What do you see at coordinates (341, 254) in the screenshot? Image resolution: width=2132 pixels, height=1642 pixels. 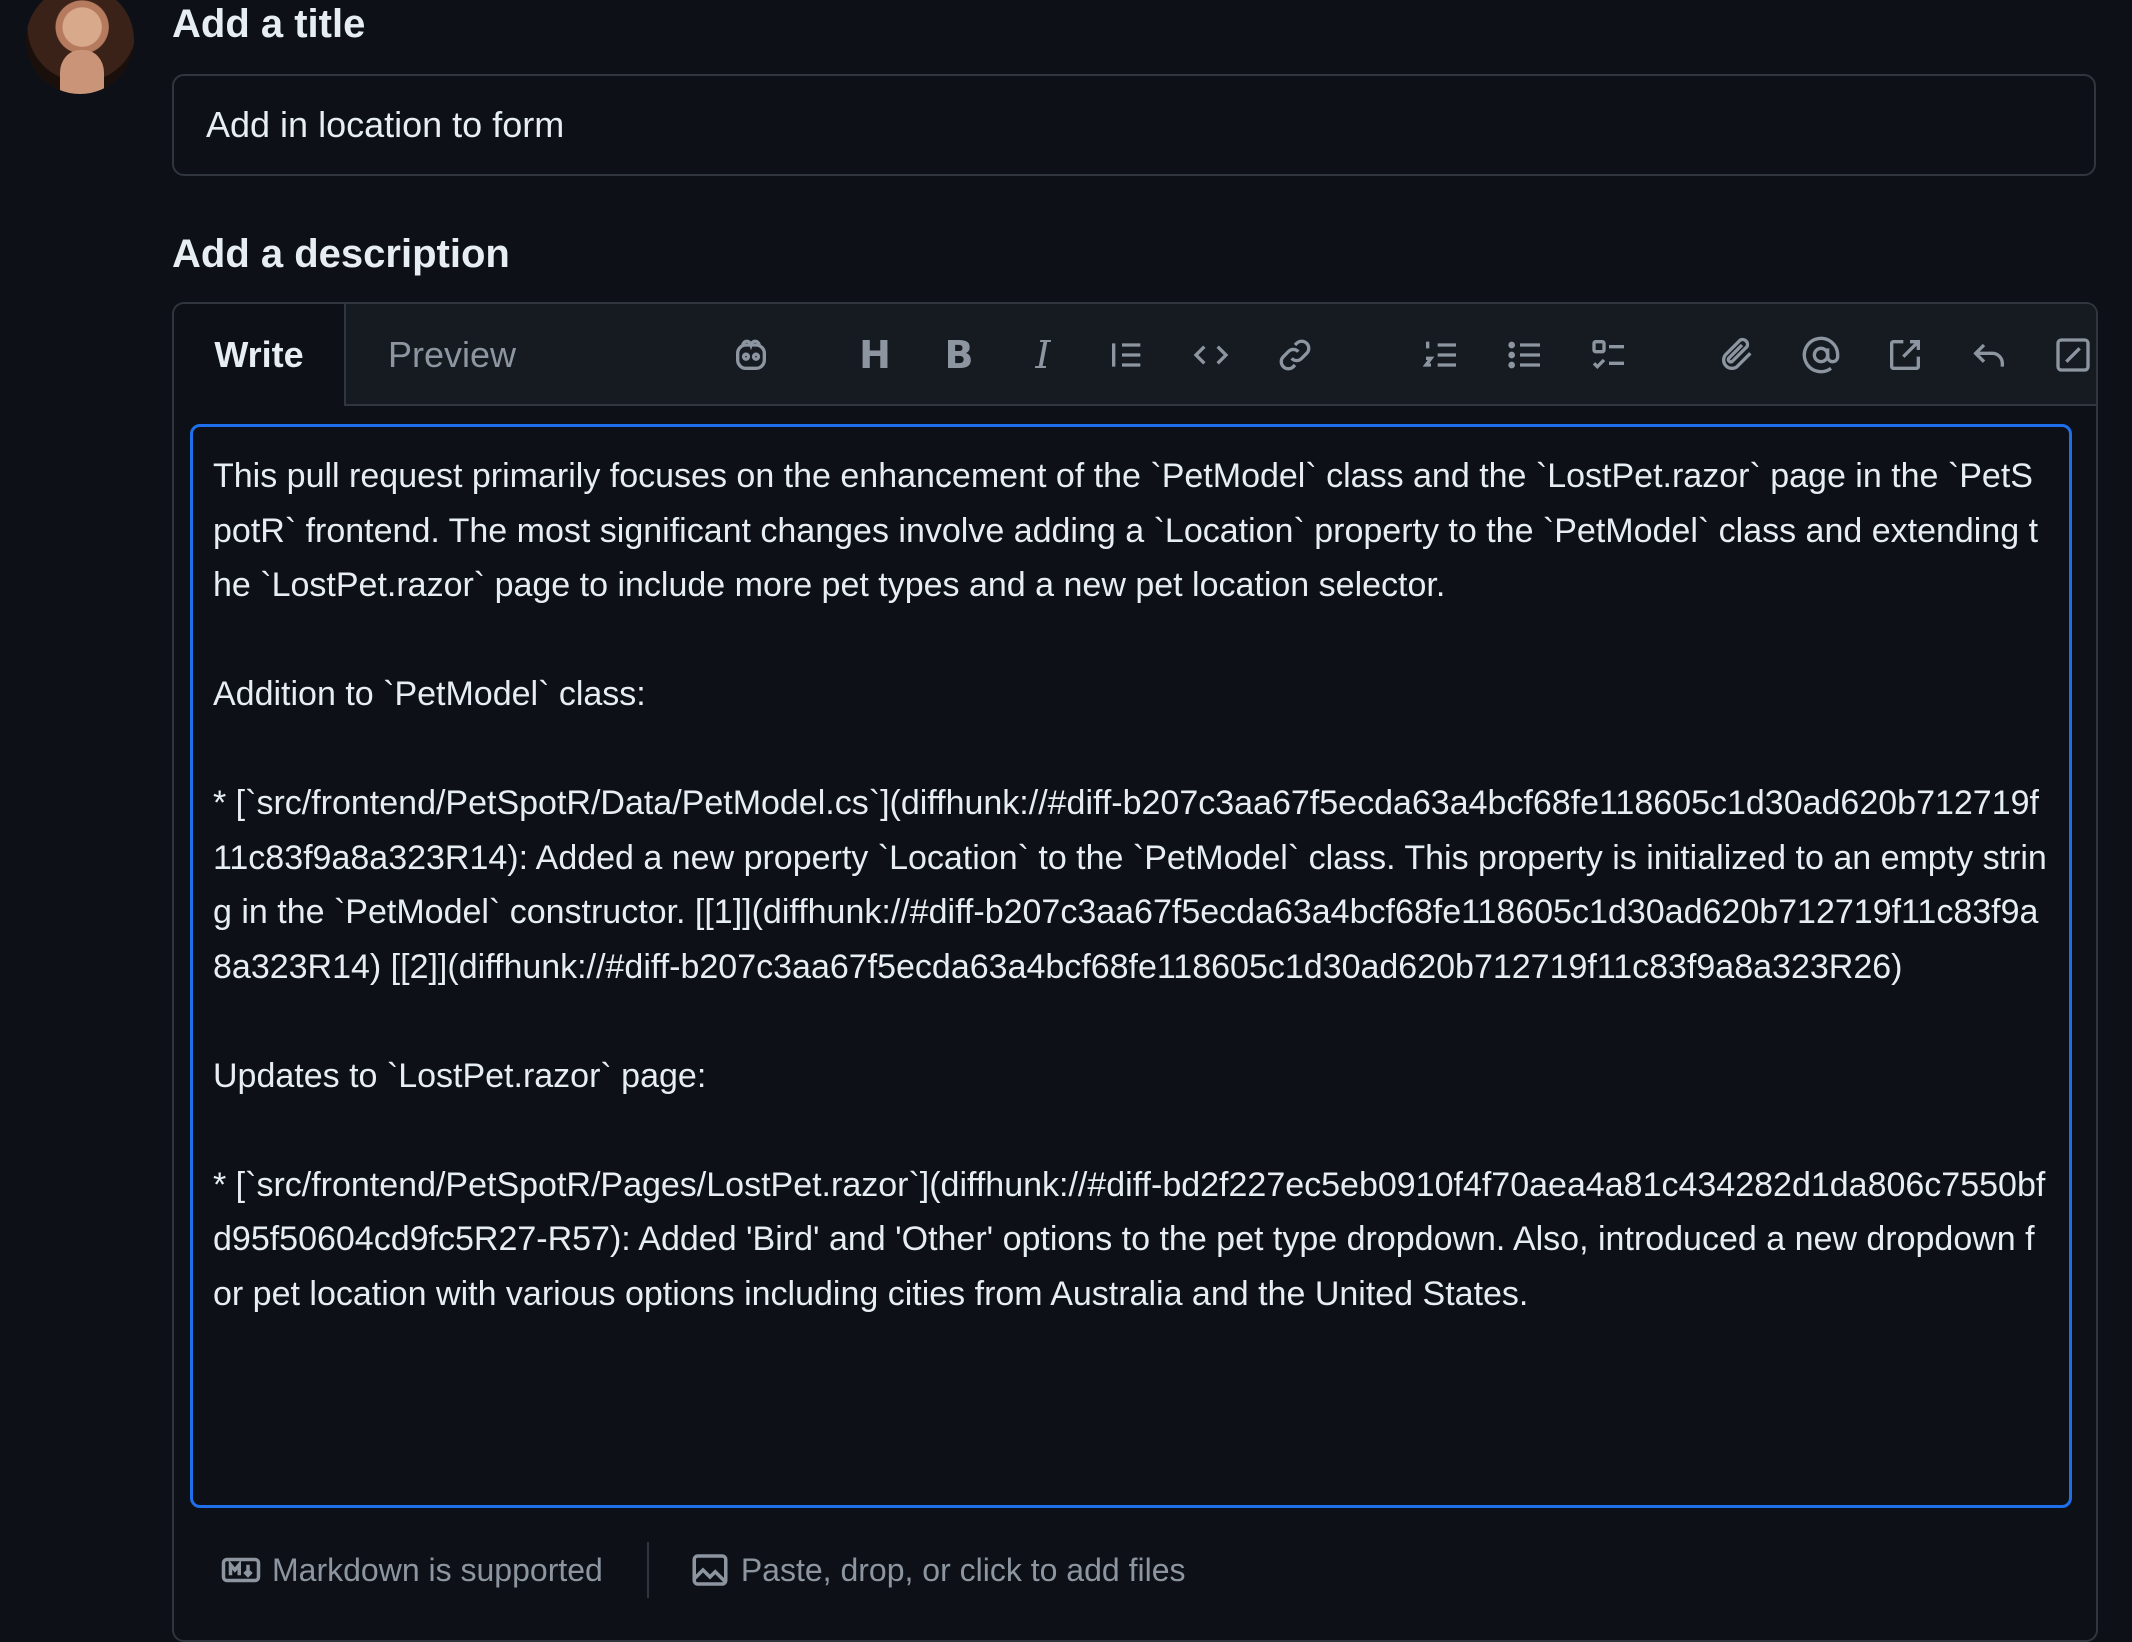 I see `description-label: Add a description` at bounding box center [341, 254].